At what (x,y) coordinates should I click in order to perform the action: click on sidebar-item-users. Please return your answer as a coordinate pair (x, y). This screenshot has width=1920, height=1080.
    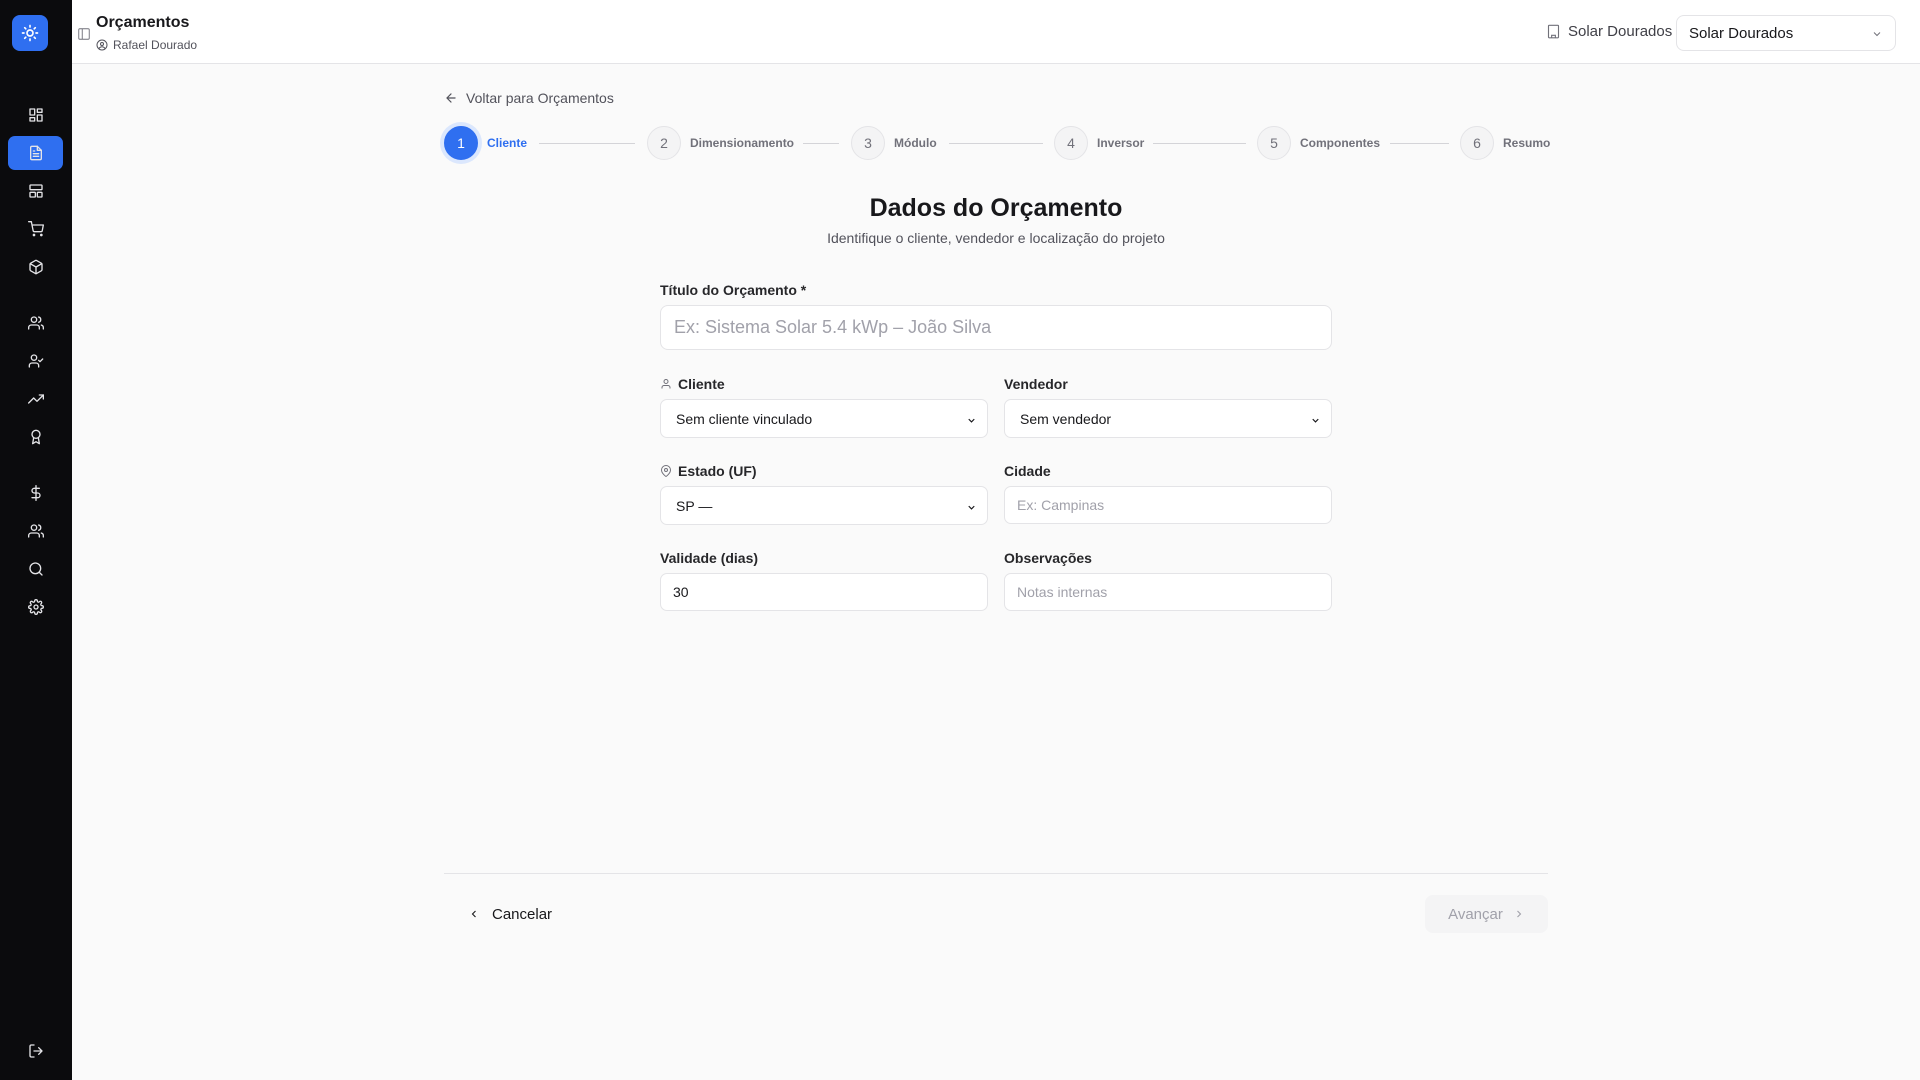
    Looking at the image, I should click on (35, 323).